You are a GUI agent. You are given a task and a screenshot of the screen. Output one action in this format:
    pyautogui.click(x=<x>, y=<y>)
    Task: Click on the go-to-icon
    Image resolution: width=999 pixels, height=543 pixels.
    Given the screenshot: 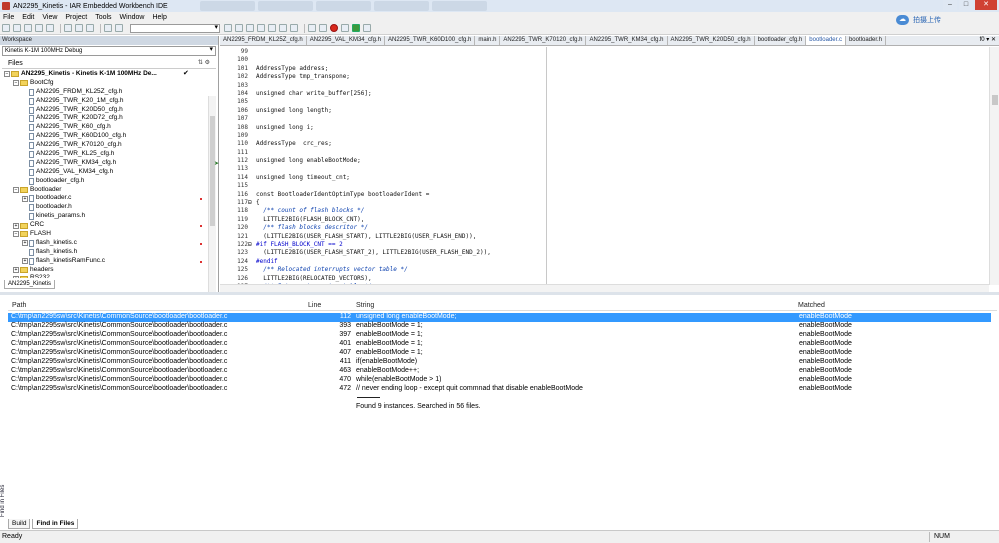 What is the action you would take?
    pyautogui.click(x=261, y=28)
    